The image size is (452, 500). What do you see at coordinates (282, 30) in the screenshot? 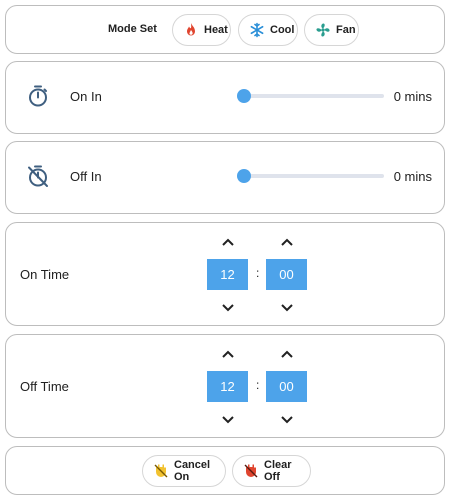
I see `cool-label: Cool` at bounding box center [282, 30].